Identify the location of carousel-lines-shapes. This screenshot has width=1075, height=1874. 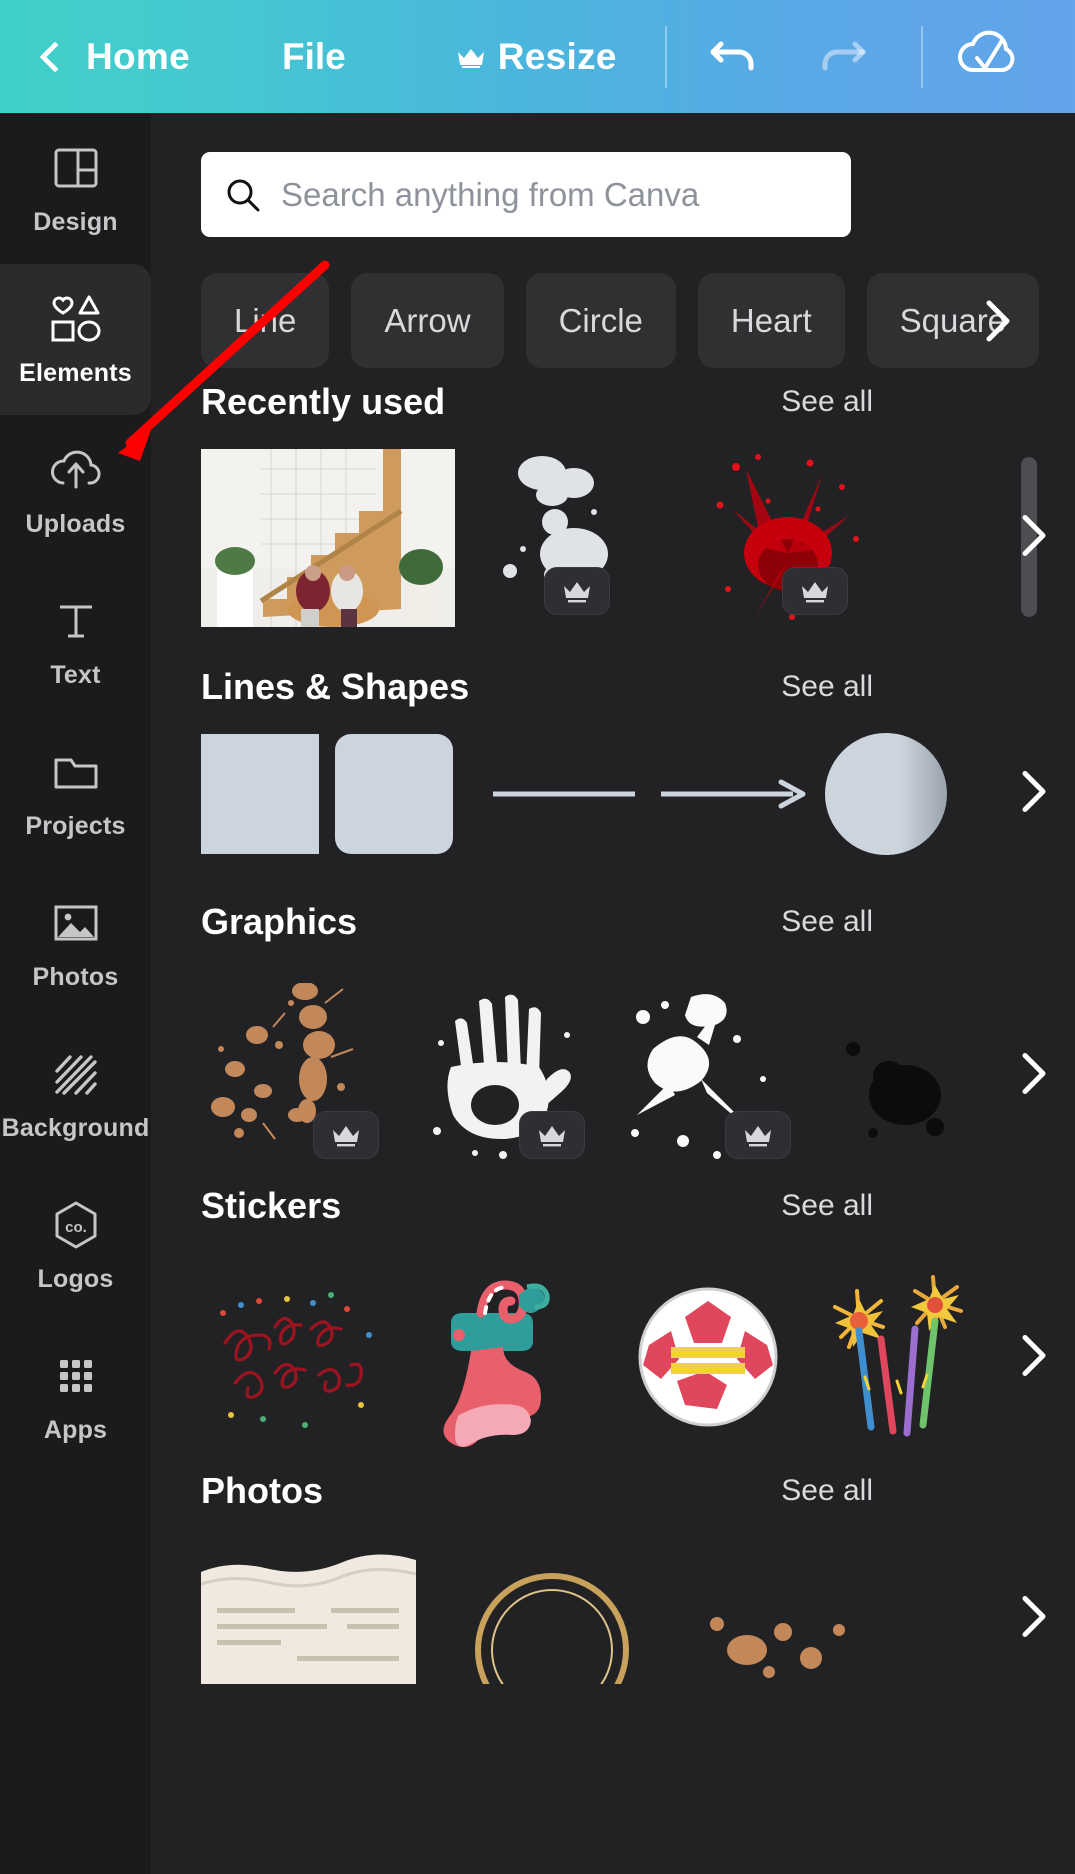
(638, 794).